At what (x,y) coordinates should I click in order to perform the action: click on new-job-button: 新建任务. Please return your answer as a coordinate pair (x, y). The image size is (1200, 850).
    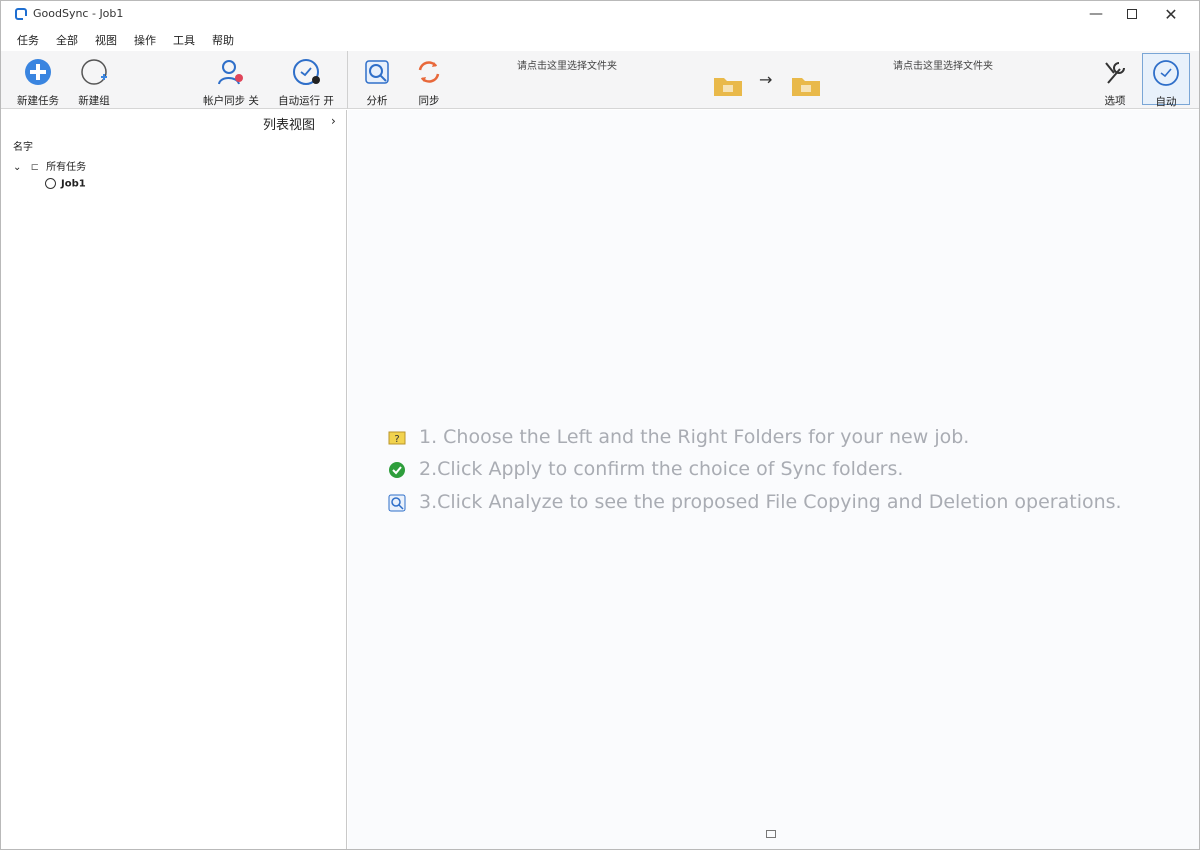
    Looking at the image, I should click on (38, 80).